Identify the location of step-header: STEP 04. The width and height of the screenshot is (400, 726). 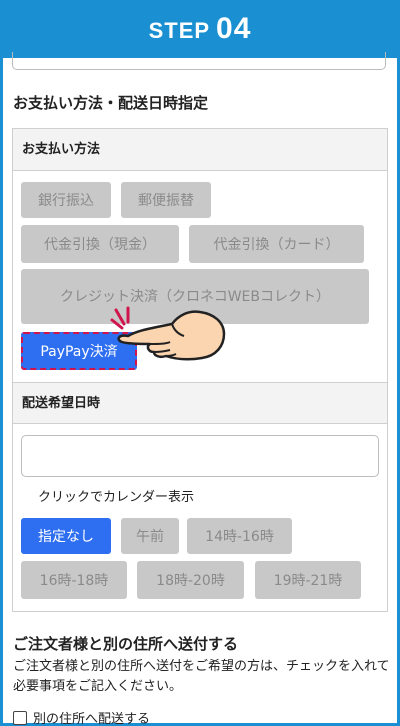
(200, 29).